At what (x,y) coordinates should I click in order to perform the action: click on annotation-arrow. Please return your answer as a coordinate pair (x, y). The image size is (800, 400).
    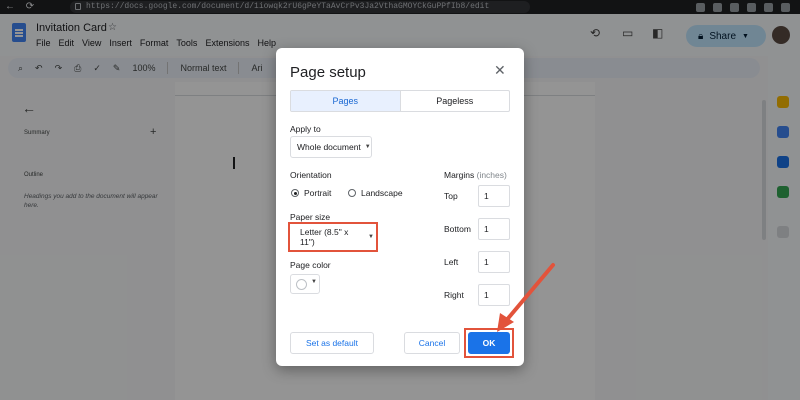
    Looking at the image, I should click on (526, 297).